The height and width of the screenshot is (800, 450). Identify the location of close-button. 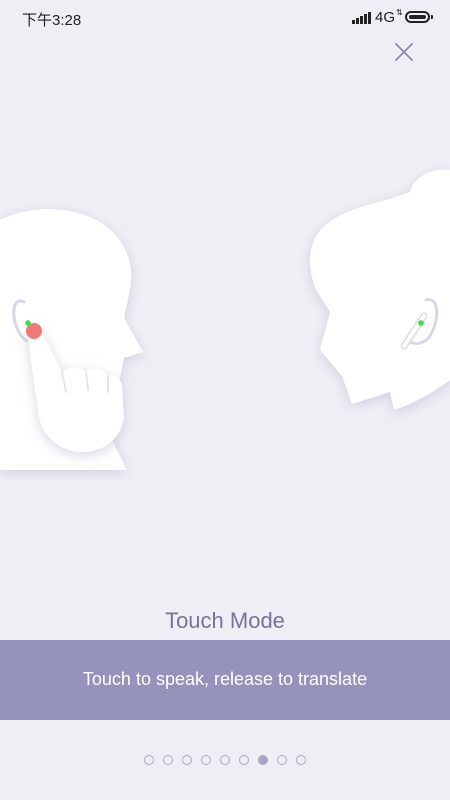
(404, 52).